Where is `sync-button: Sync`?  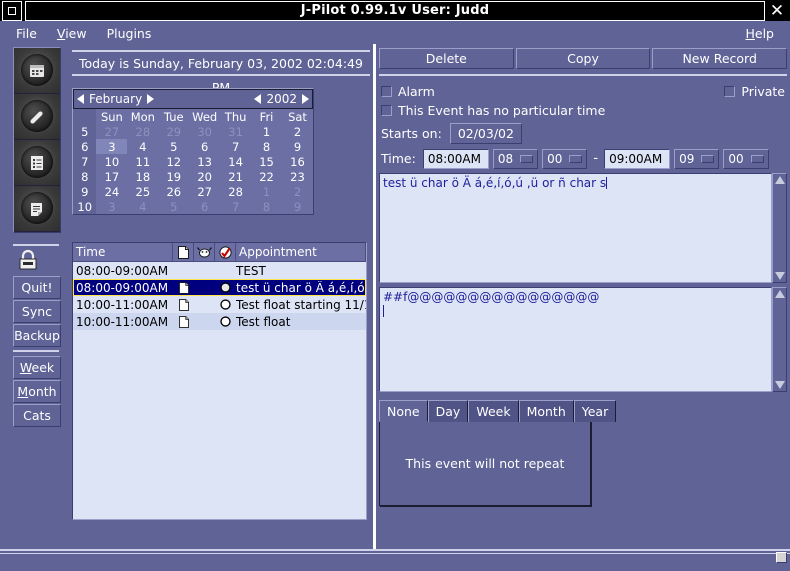
sync-button: Sync is located at coordinates (37, 311).